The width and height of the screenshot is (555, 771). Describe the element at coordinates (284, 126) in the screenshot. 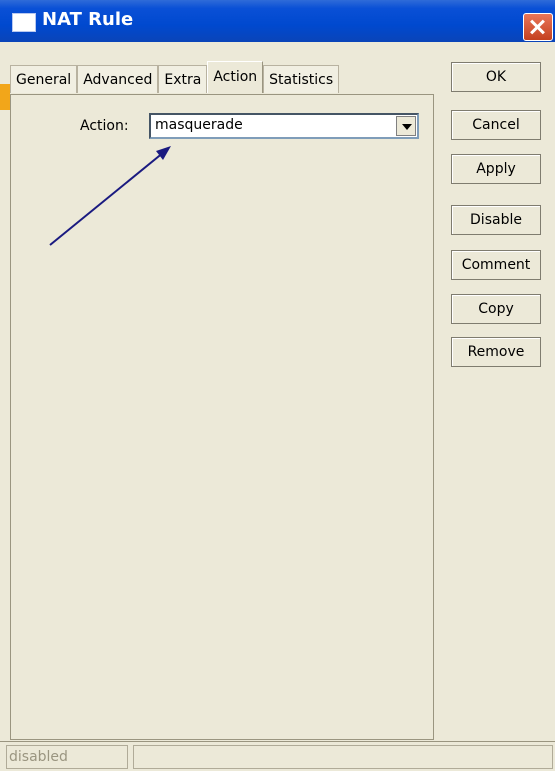

I see `action-select: masquerade` at that location.